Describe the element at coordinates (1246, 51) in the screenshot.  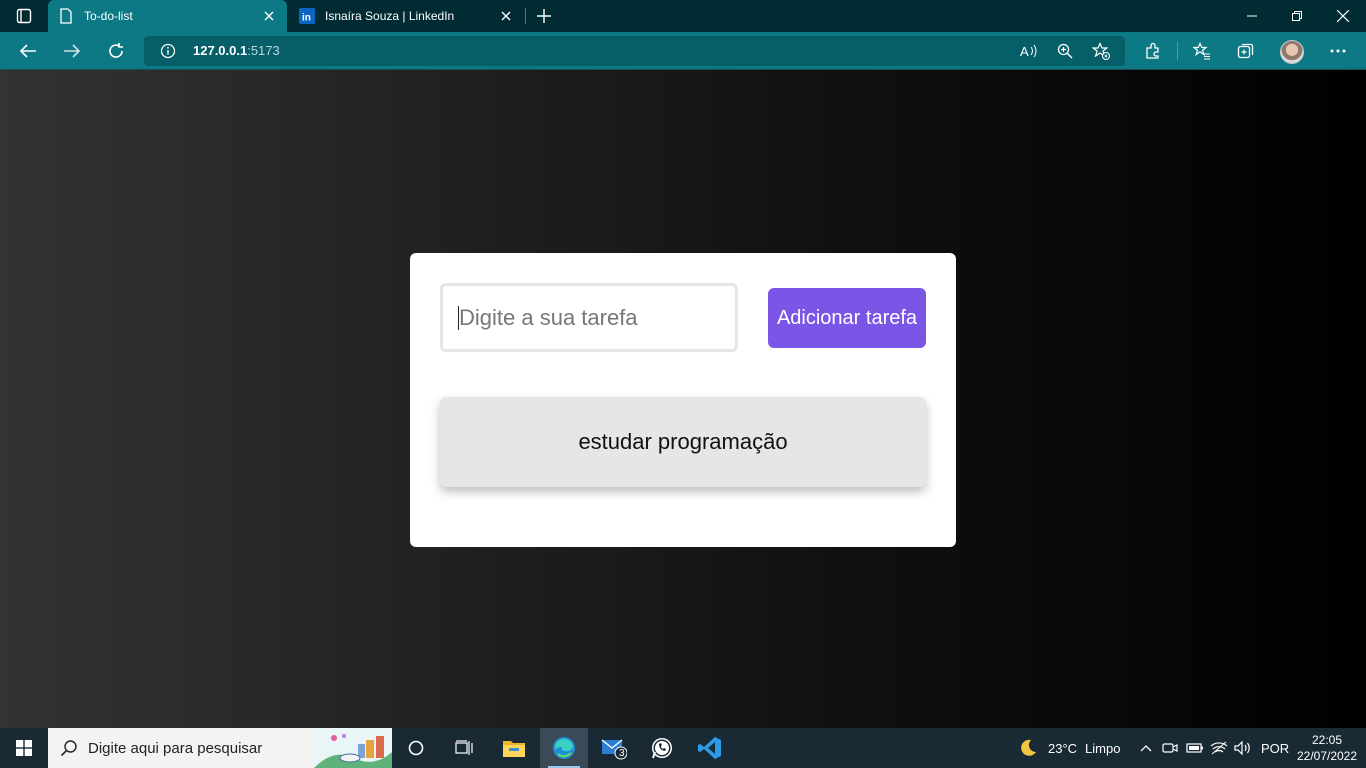
I see `collections-icon` at that location.